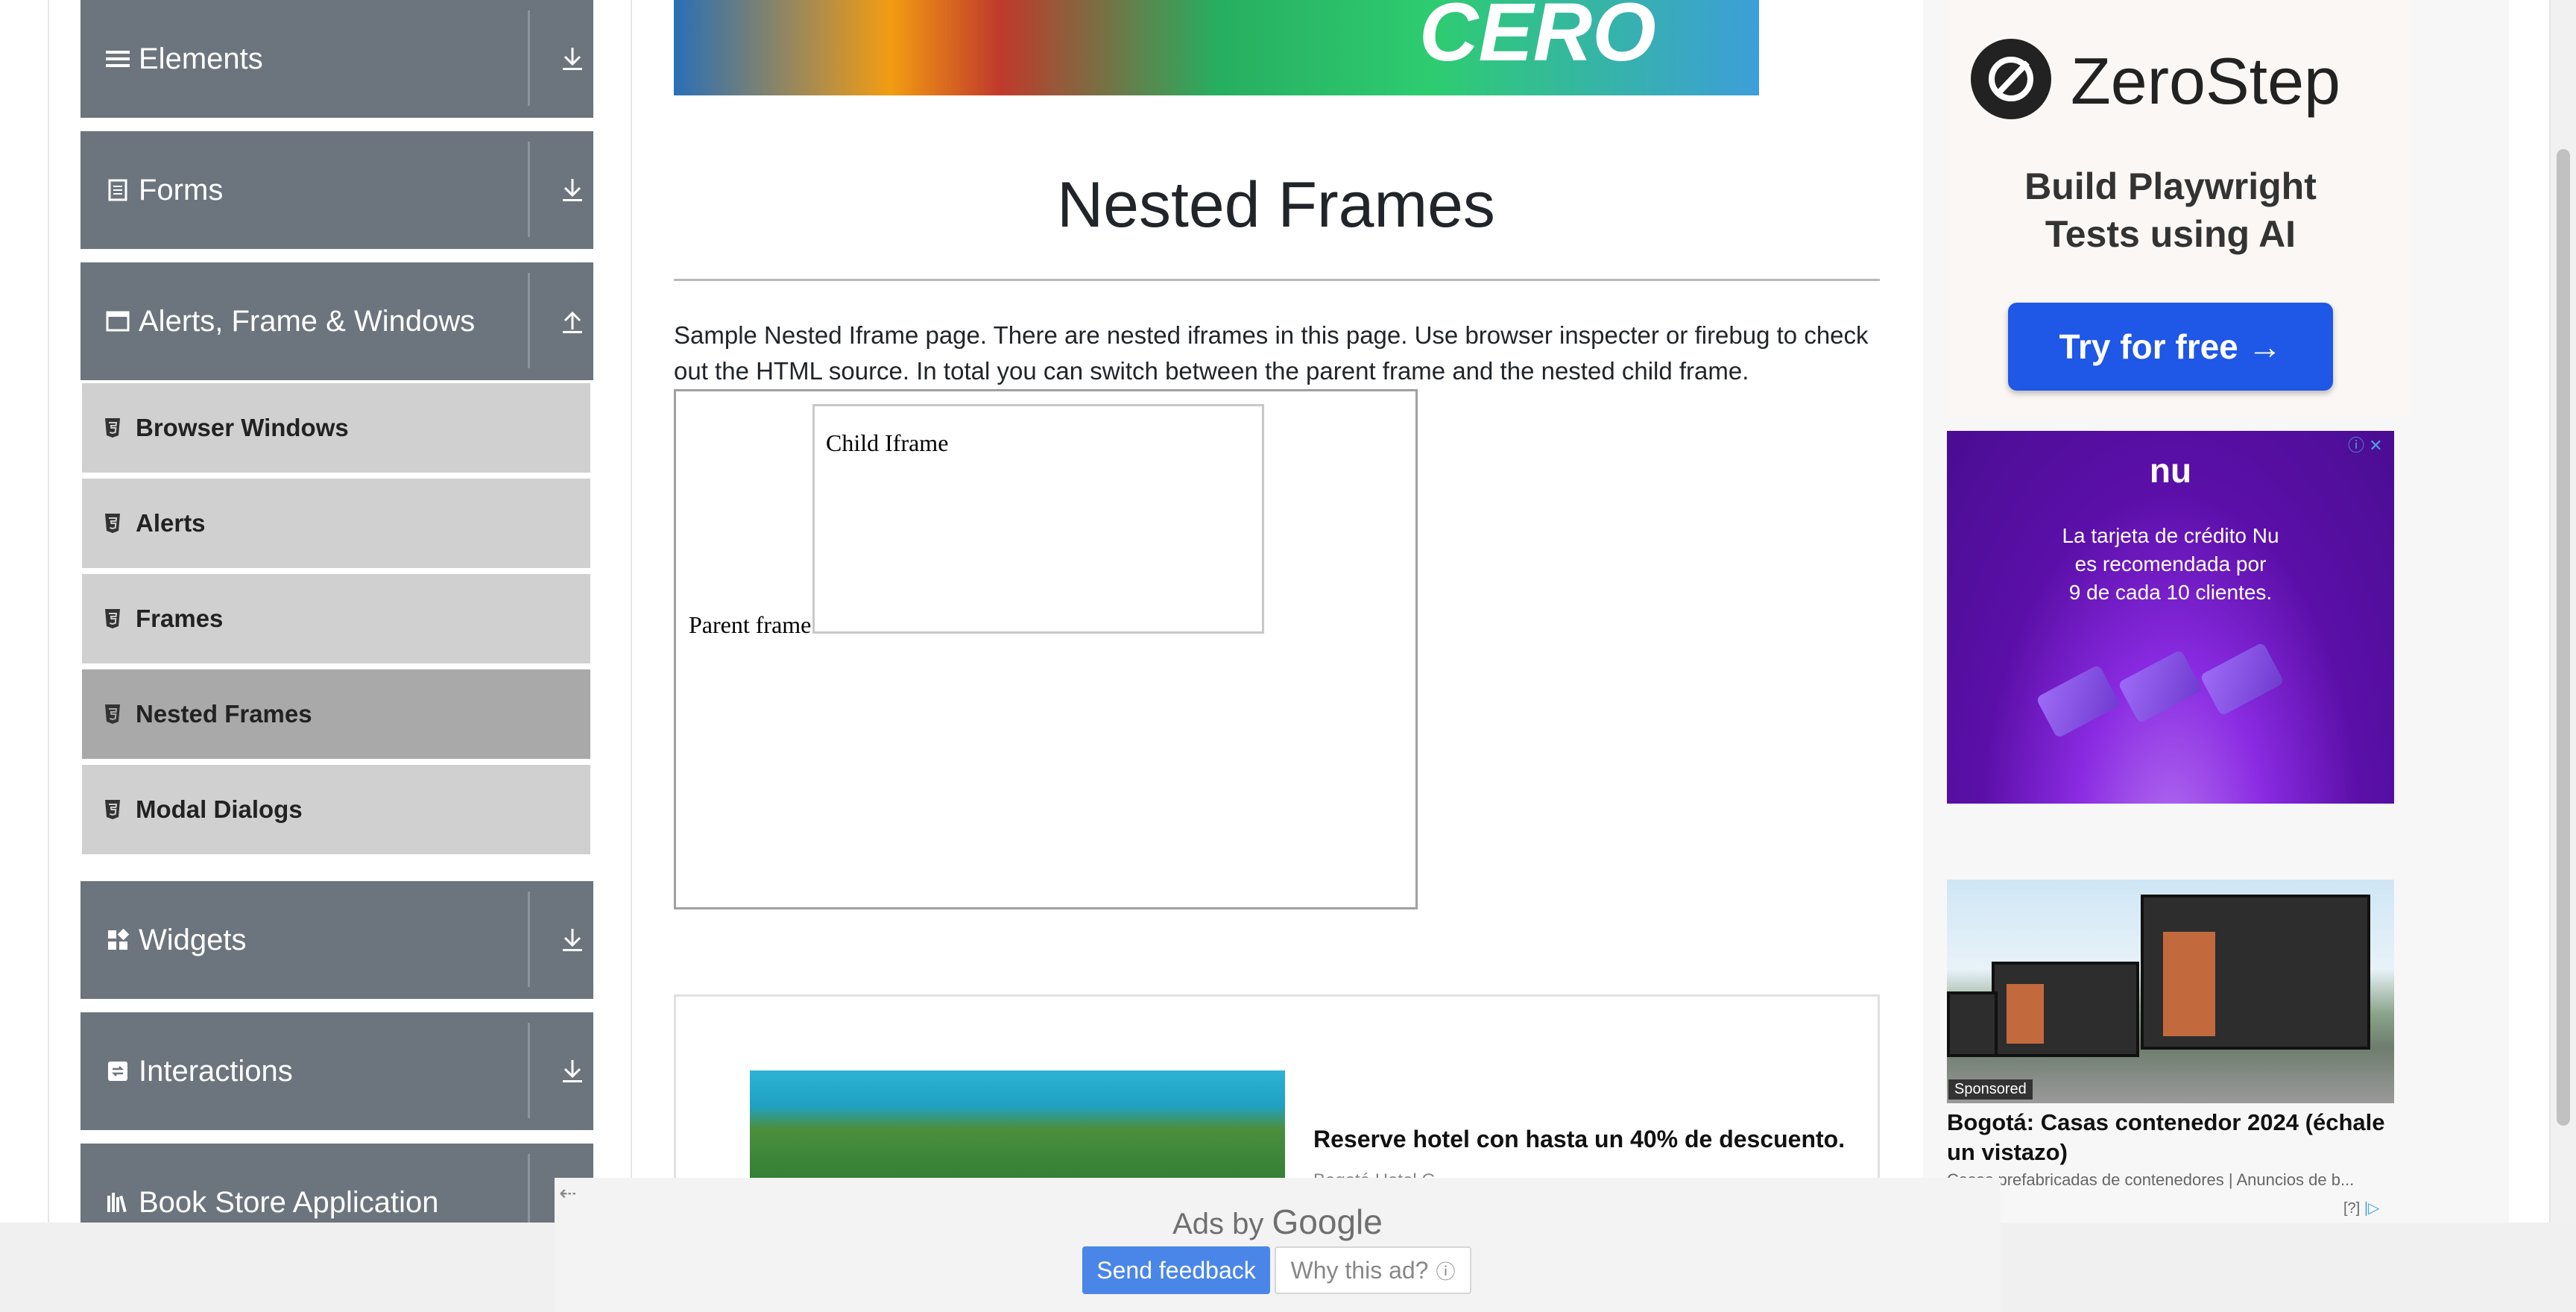 This screenshot has width=2576, height=1312. I want to click on sidebar-item-label: Browser Windows, so click(242, 428).